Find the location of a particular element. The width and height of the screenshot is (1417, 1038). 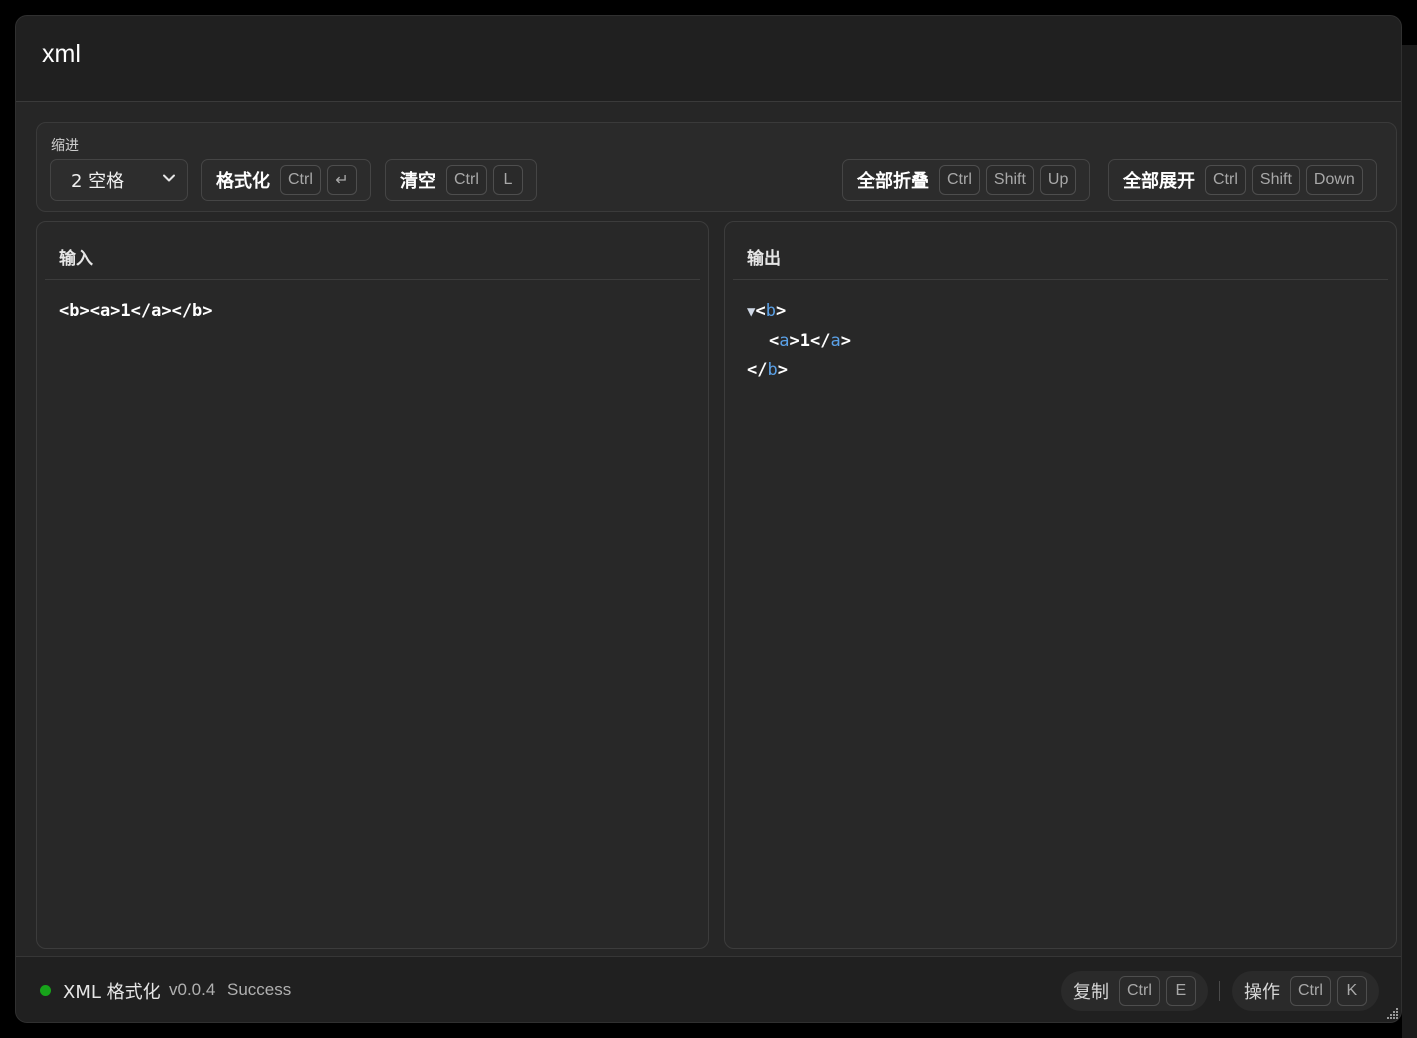

status-text: Success is located at coordinates (259, 989).